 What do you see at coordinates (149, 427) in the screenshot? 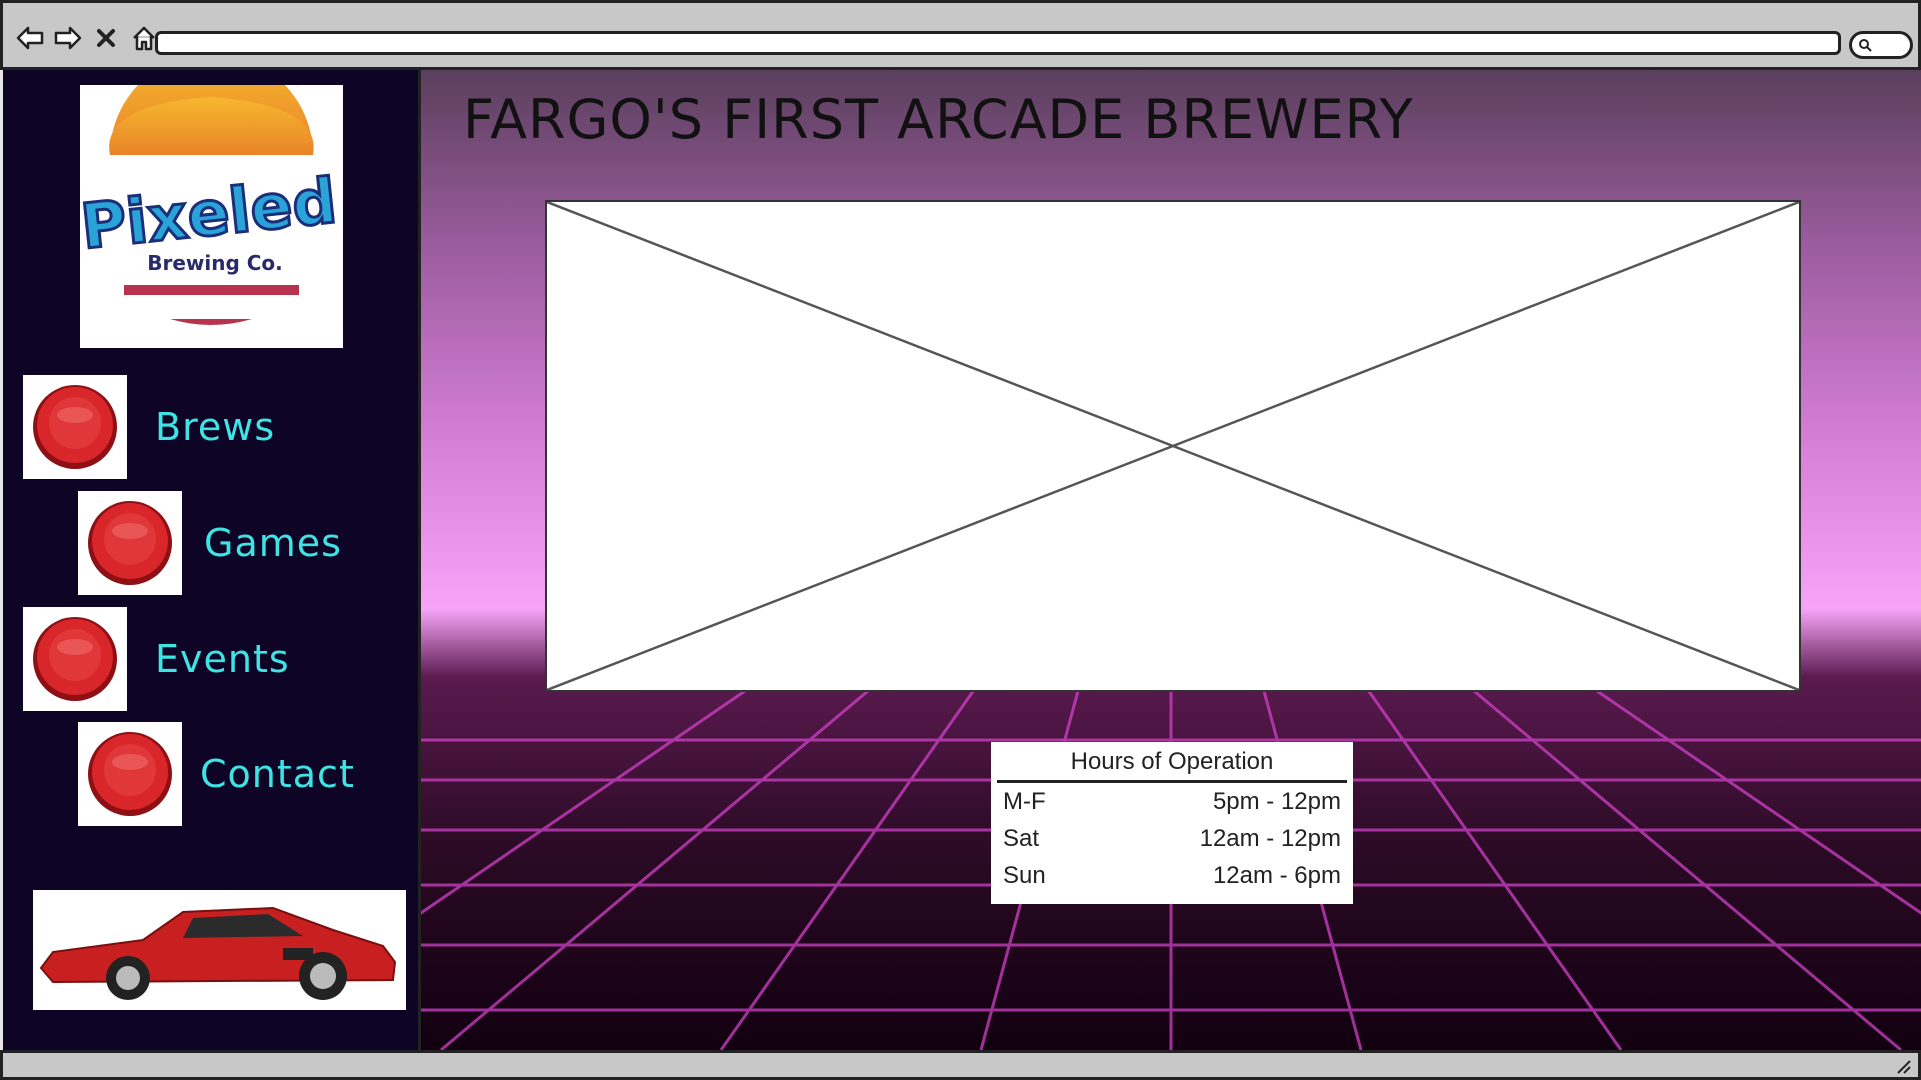
I see `sidebar-item-brews: Brews` at bounding box center [149, 427].